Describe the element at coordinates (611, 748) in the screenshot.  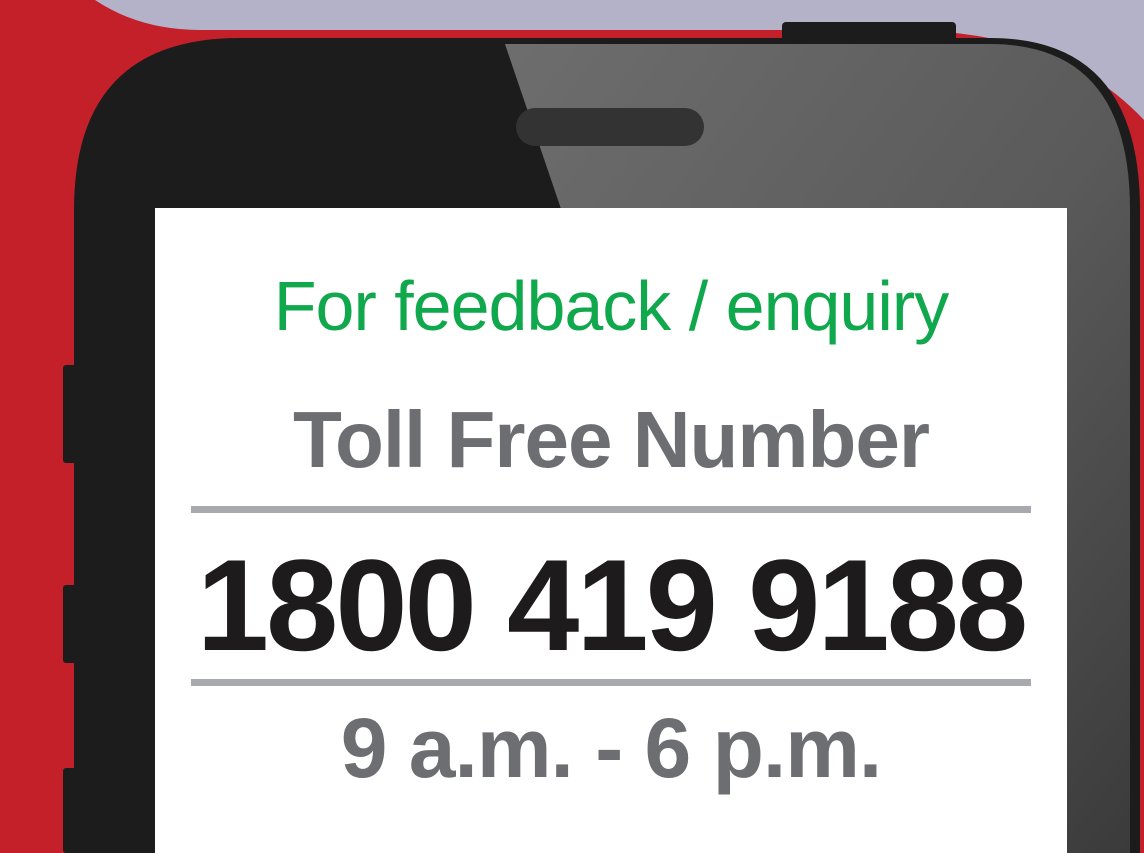
I see `service-hours: 9 a.m. - 6 p.m.` at that location.